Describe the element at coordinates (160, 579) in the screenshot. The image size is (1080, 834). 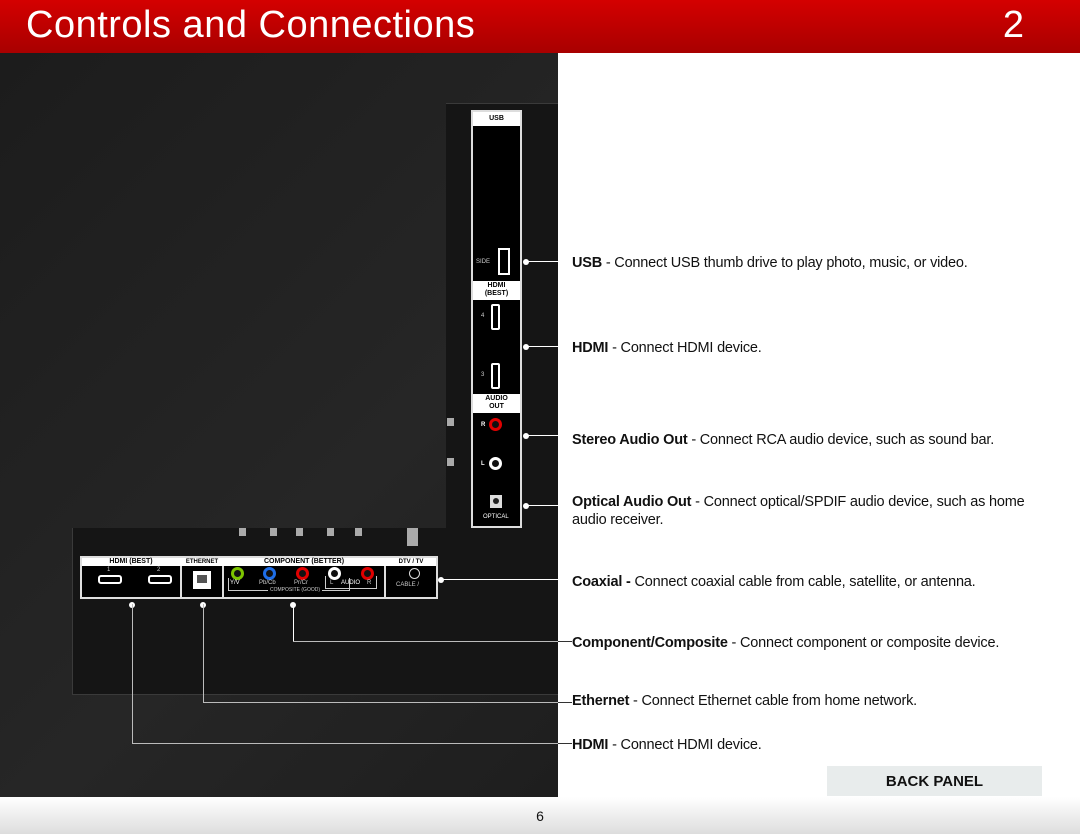
I see `hdmi-2-port` at that location.